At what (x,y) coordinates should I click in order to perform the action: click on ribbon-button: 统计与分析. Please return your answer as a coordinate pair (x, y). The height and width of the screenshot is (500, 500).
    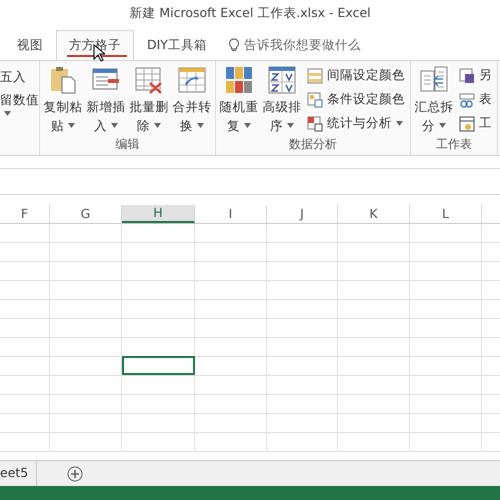
    Looking at the image, I should click on (356, 123).